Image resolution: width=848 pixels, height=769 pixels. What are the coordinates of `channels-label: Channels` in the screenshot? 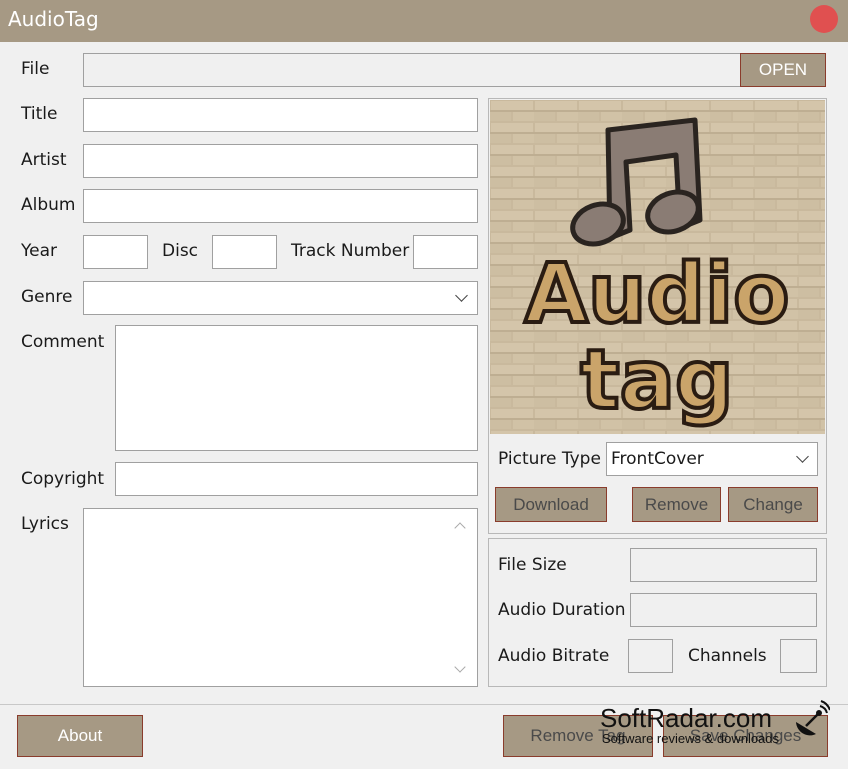 It's located at (727, 656).